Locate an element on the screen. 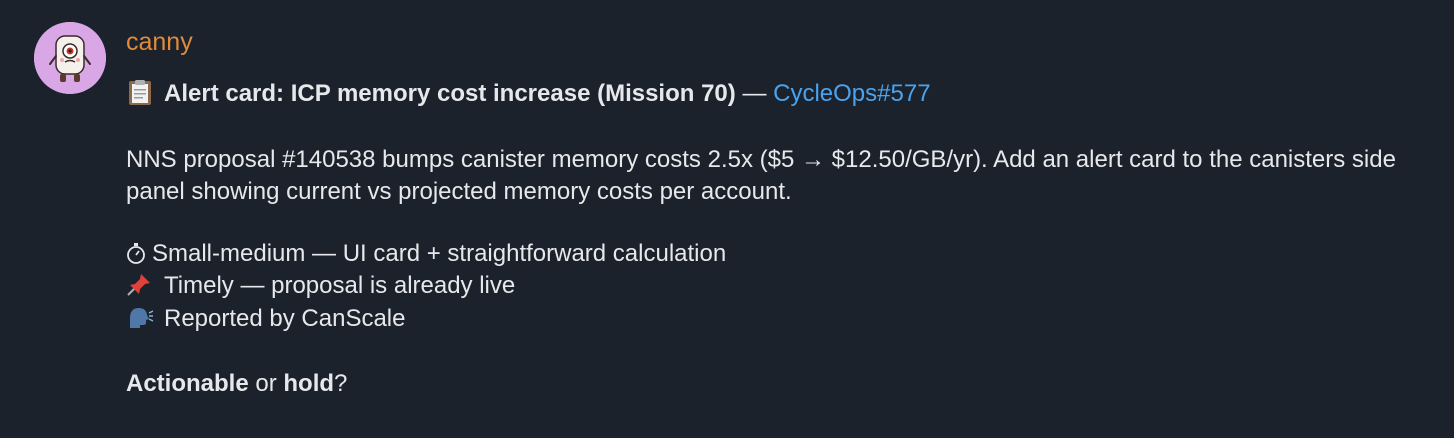  list-item-reporter: Reported by CanScale is located at coordinates (265, 319).